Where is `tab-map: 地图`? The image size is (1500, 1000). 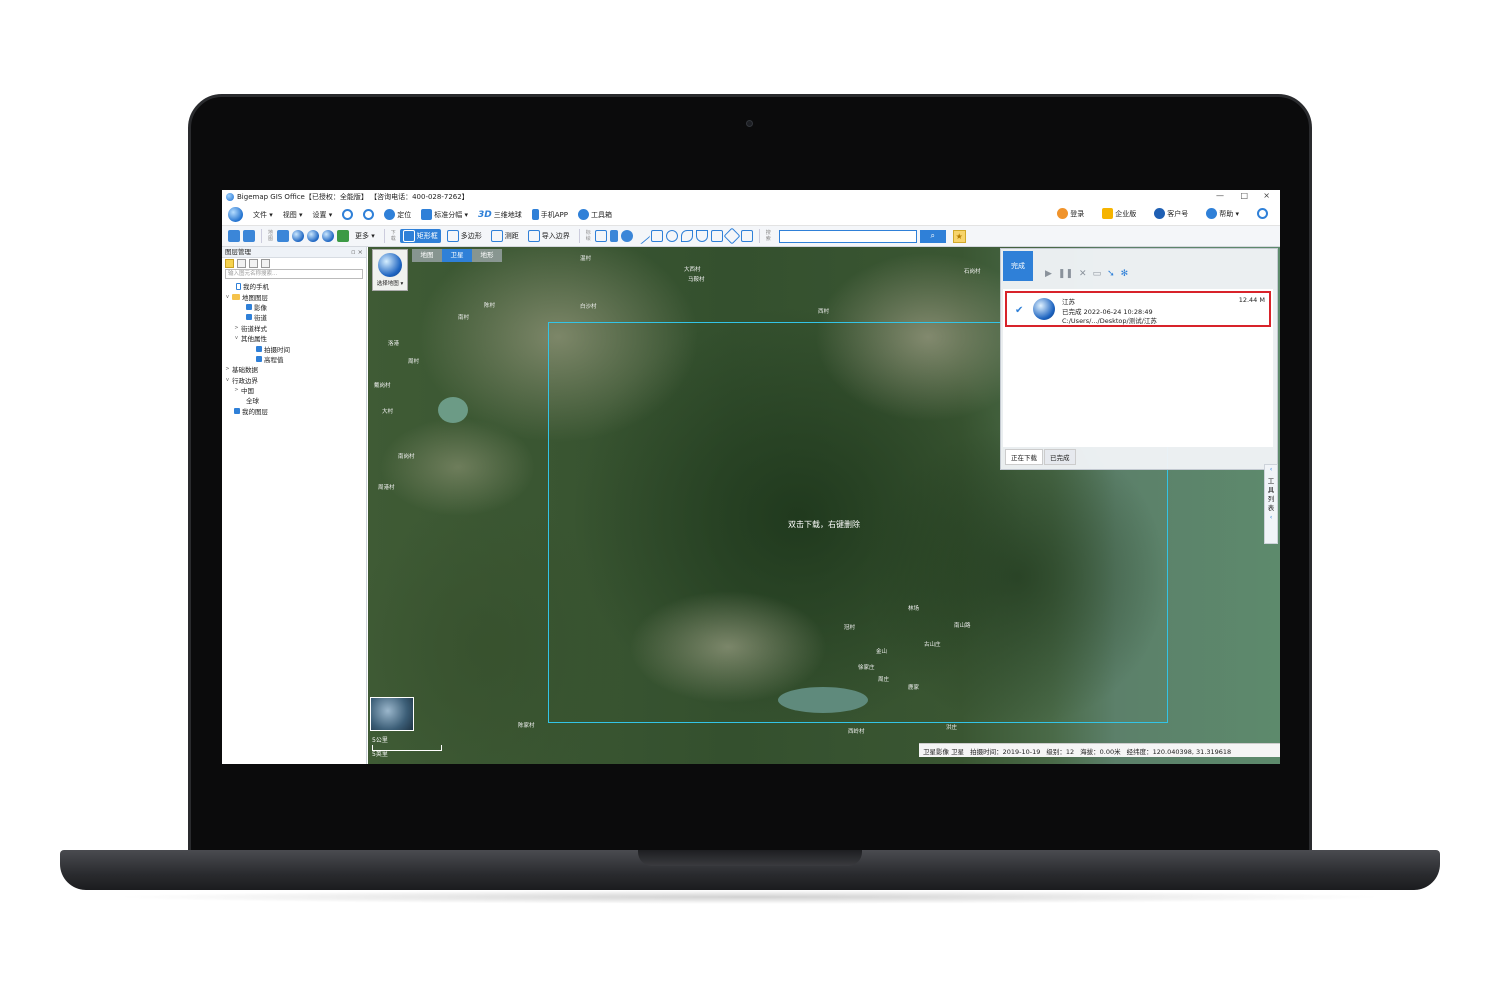 tab-map: 地图 is located at coordinates (427, 255).